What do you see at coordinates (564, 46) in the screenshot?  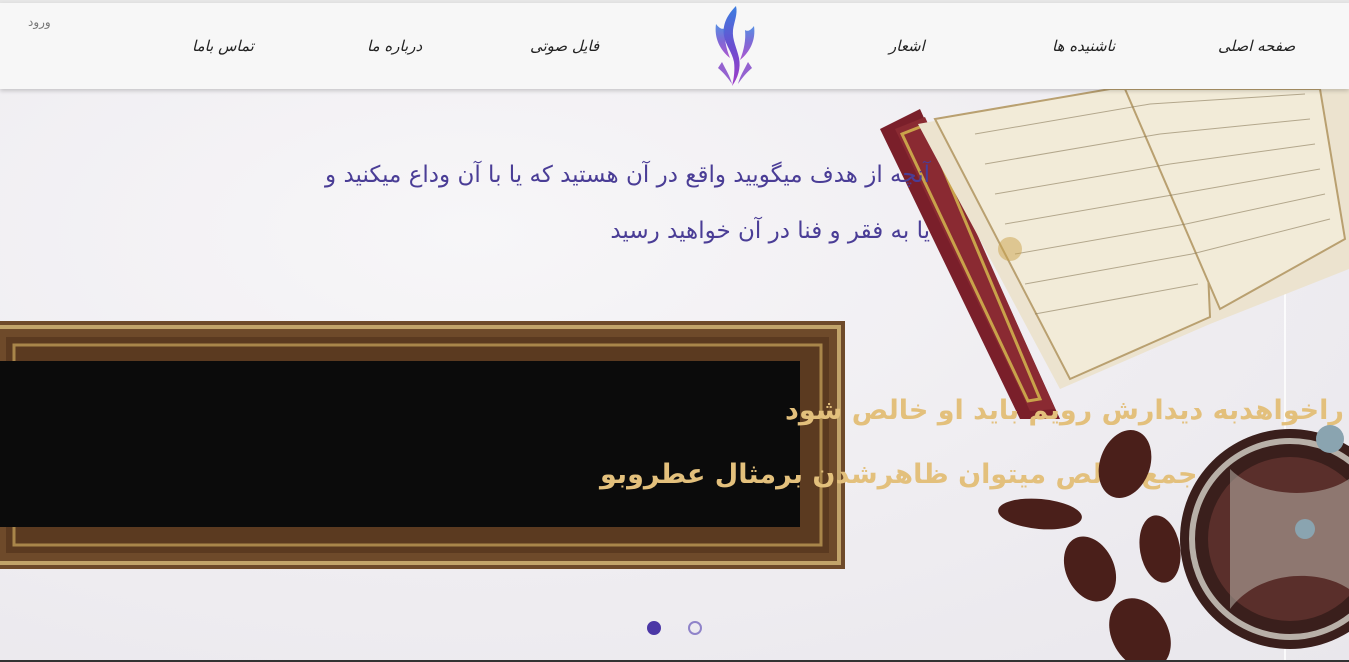 I see `nav-audio-files: فایل صوتی` at bounding box center [564, 46].